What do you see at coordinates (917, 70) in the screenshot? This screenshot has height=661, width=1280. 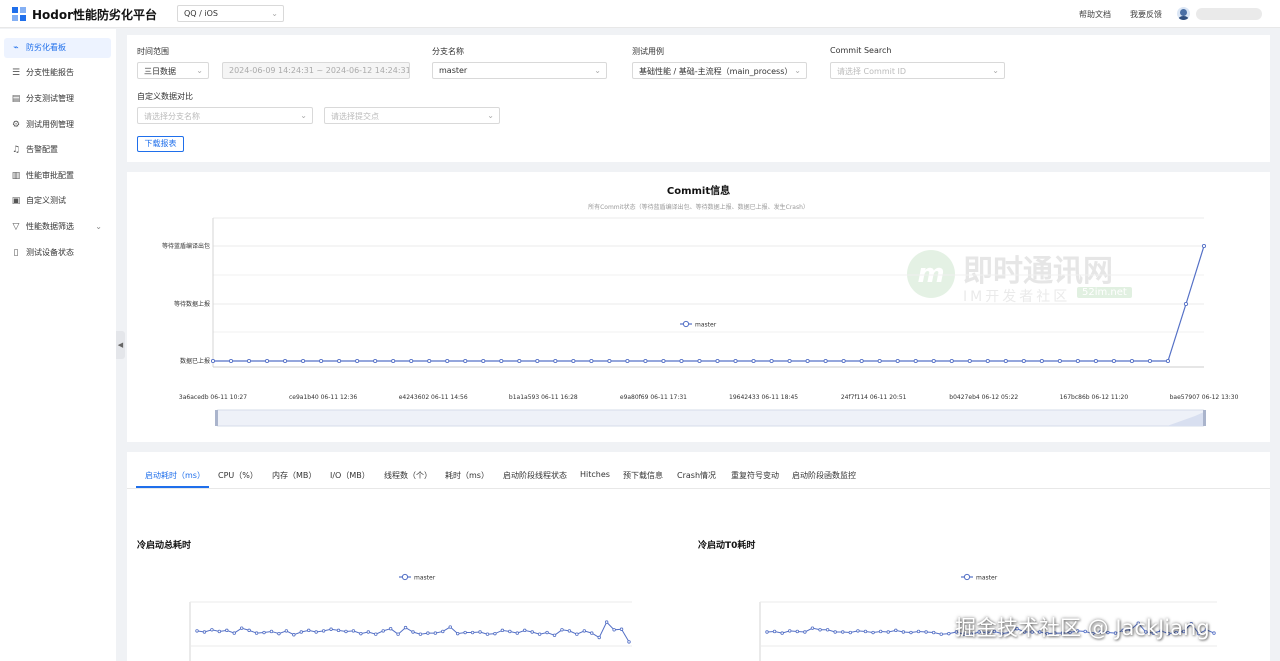 I see `commit-search-select: 请选择 Commit ID ⌄` at bounding box center [917, 70].